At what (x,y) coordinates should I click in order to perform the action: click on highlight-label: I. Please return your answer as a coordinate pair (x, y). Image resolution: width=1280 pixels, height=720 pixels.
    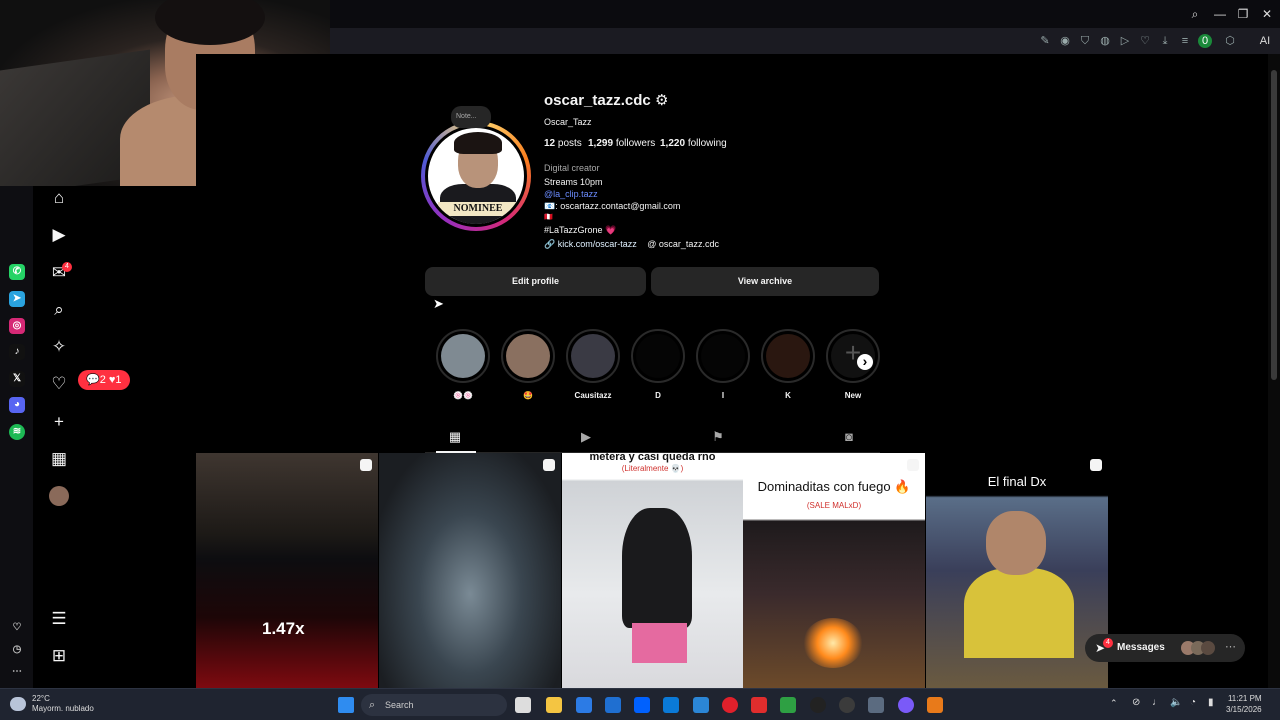
    Looking at the image, I should click on (723, 395).